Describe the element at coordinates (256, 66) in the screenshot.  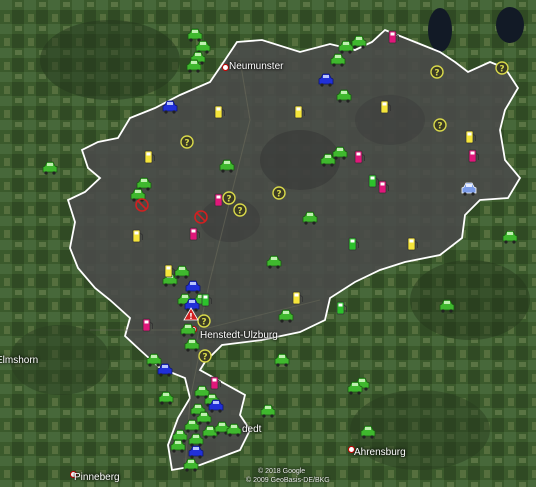
I see `place-label-neumunster: Neumunster` at that location.